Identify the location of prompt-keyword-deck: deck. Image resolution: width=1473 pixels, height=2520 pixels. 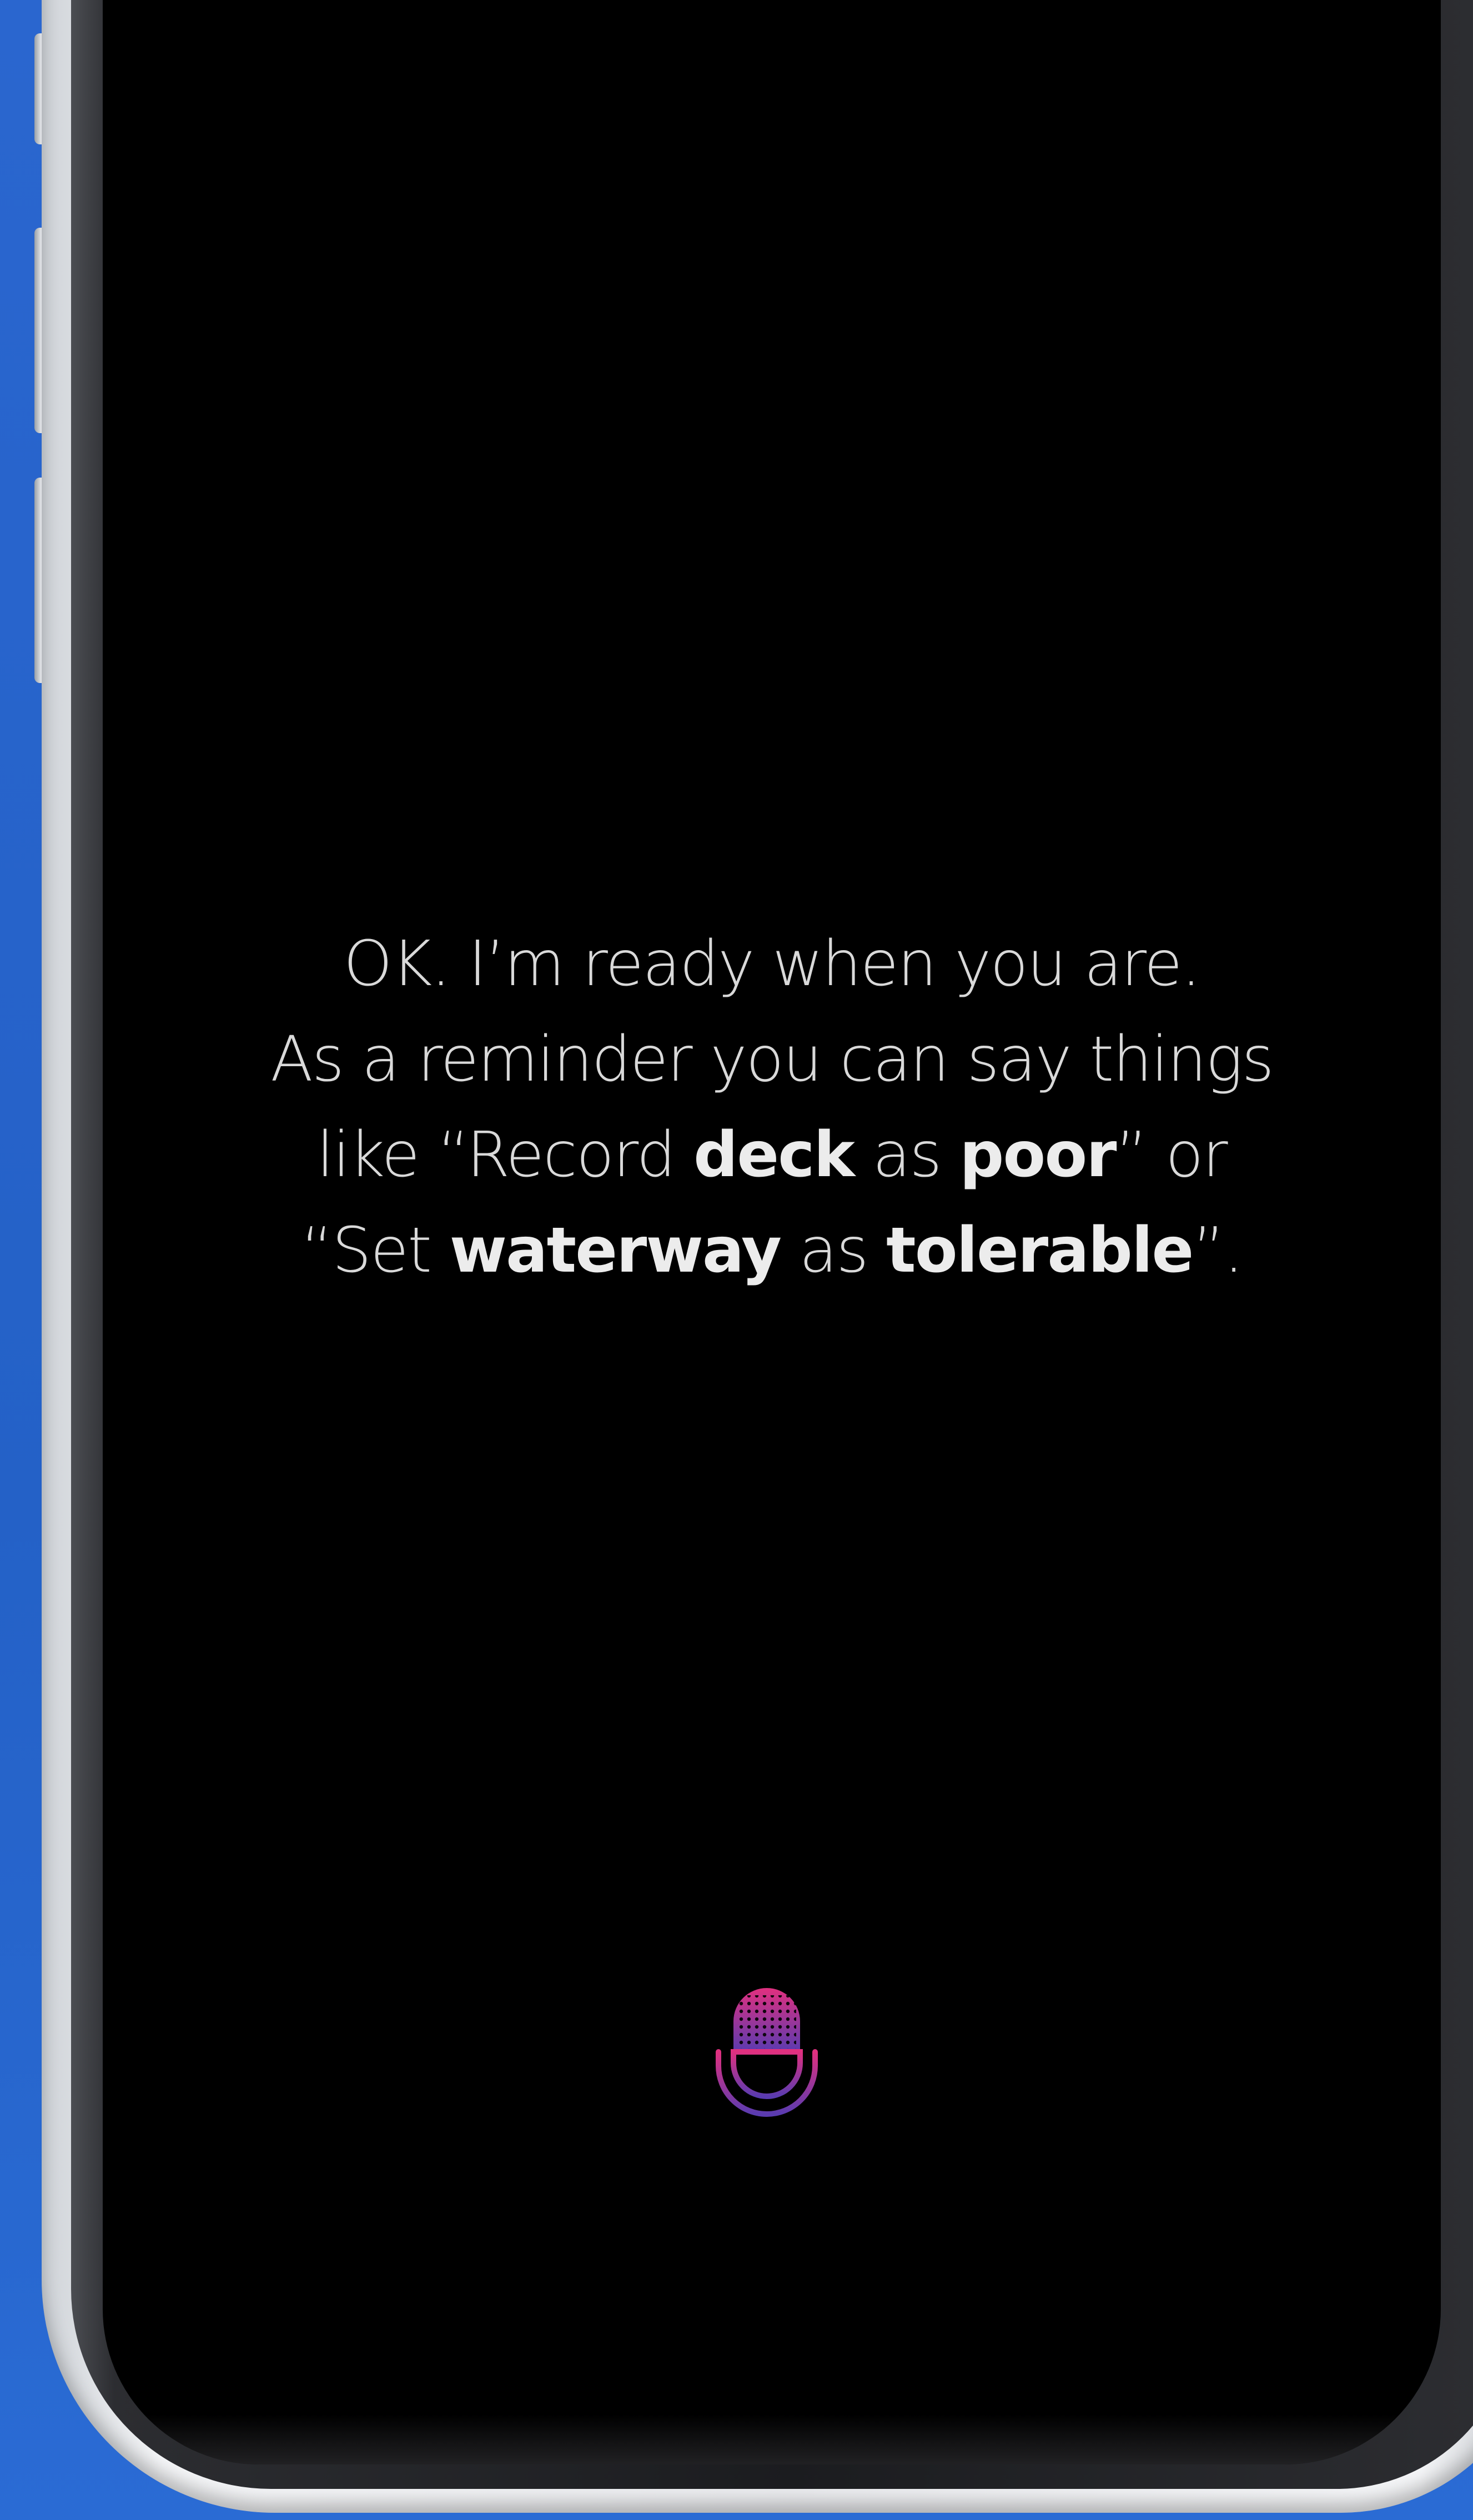
(774, 1155).